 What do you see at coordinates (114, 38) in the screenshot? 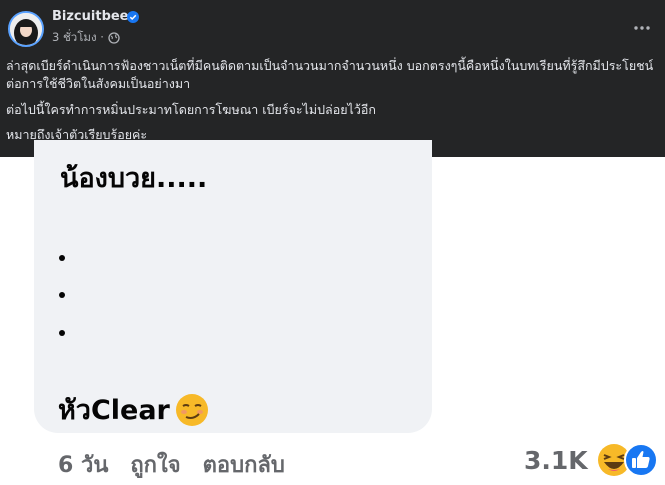
I see `globe-icon` at bounding box center [114, 38].